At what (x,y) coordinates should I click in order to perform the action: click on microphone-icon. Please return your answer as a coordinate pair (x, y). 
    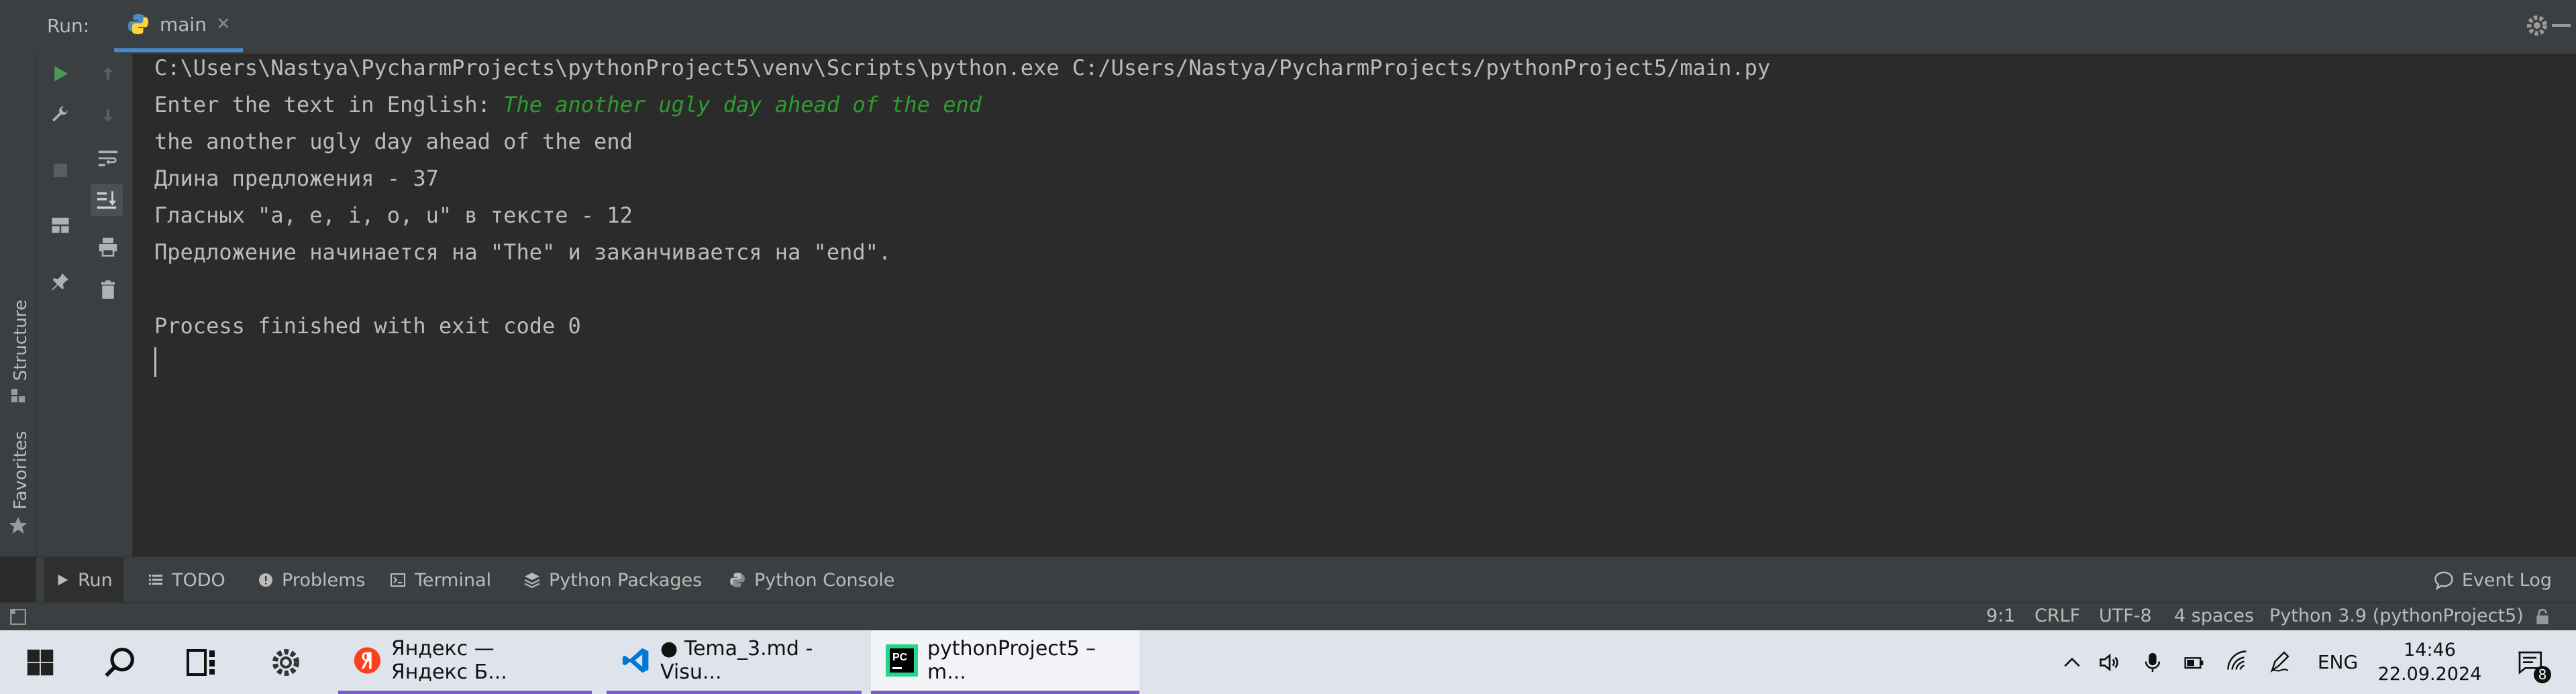
    Looking at the image, I should click on (2153, 662).